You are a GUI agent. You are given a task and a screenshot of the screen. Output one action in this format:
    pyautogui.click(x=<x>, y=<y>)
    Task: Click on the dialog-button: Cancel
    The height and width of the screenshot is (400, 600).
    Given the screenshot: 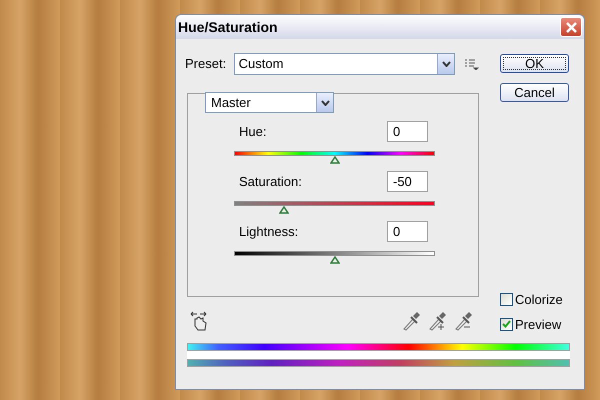 What is the action you would take?
    pyautogui.click(x=534, y=92)
    